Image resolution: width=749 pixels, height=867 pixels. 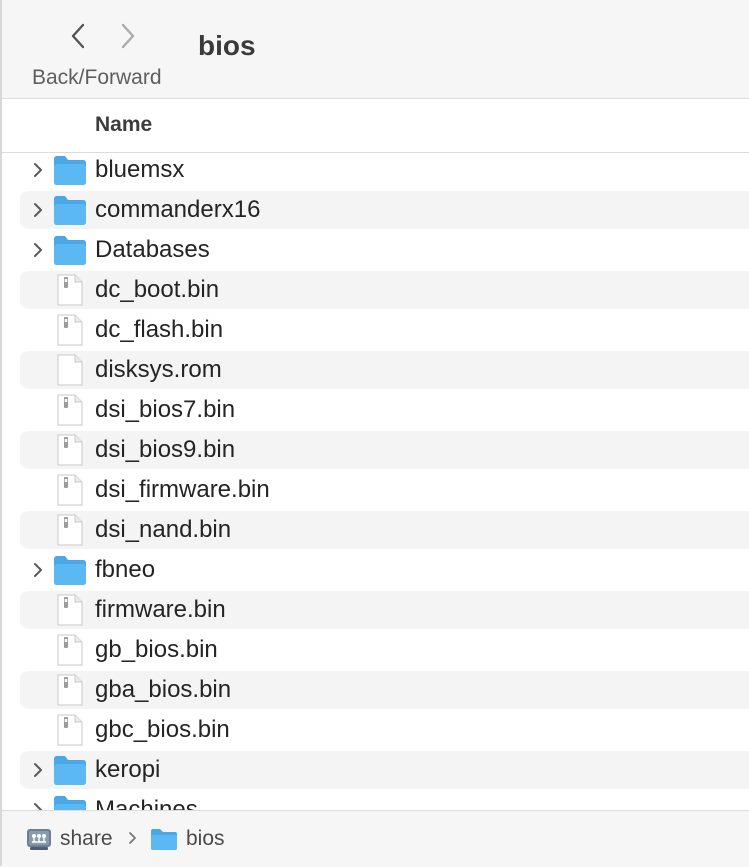 I want to click on forward-button, so click(x=128, y=36).